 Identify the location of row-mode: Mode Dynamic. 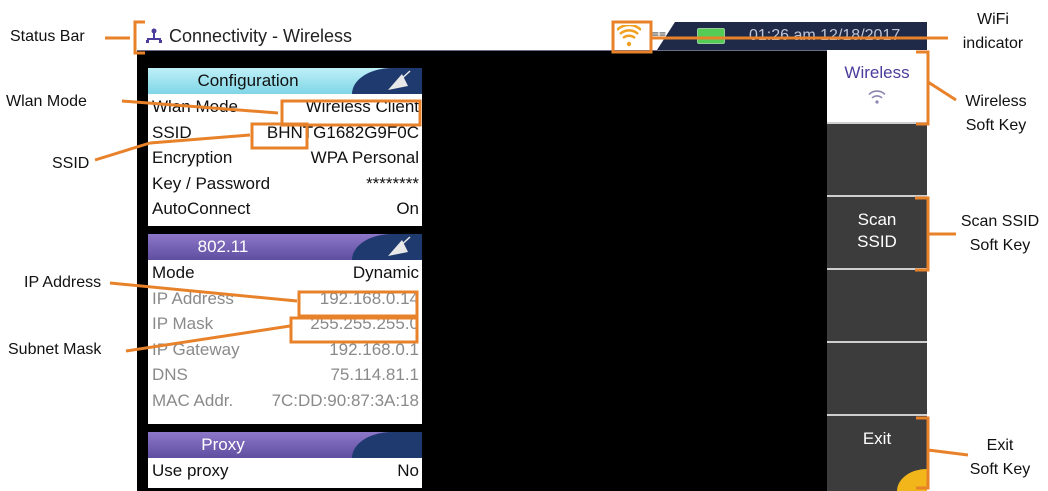
(285, 273).